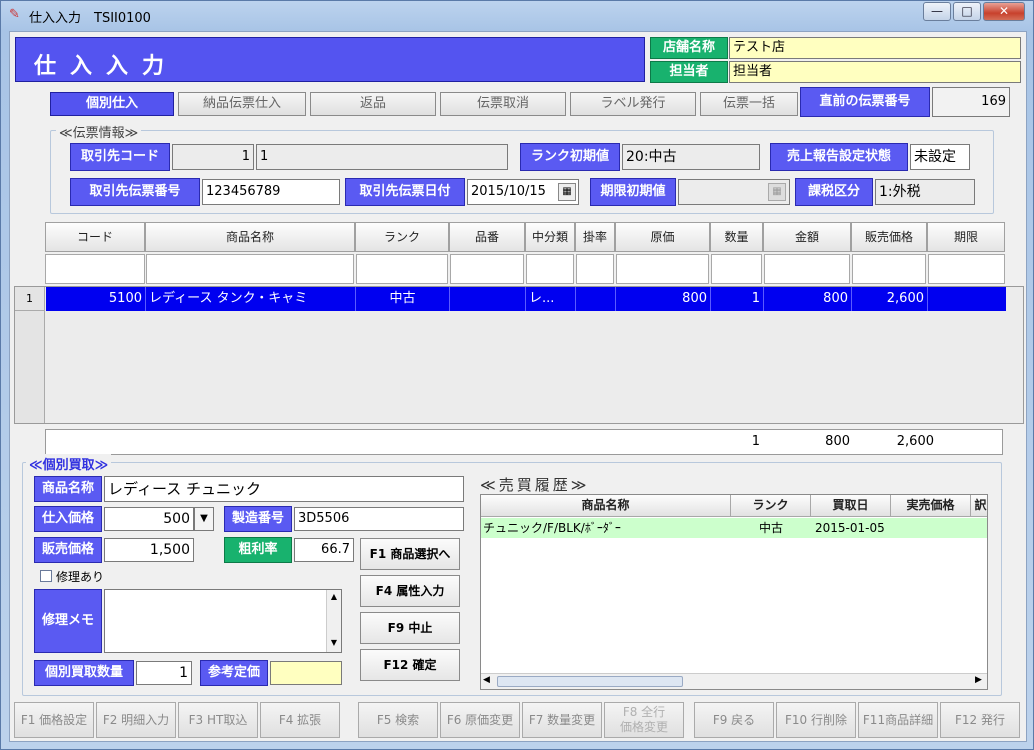 Image resolution: width=1034 pixels, height=750 pixels. What do you see at coordinates (149, 550) in the screenshot?
I see `sale-price-field: 1,500` at bounding box center [149, 550].